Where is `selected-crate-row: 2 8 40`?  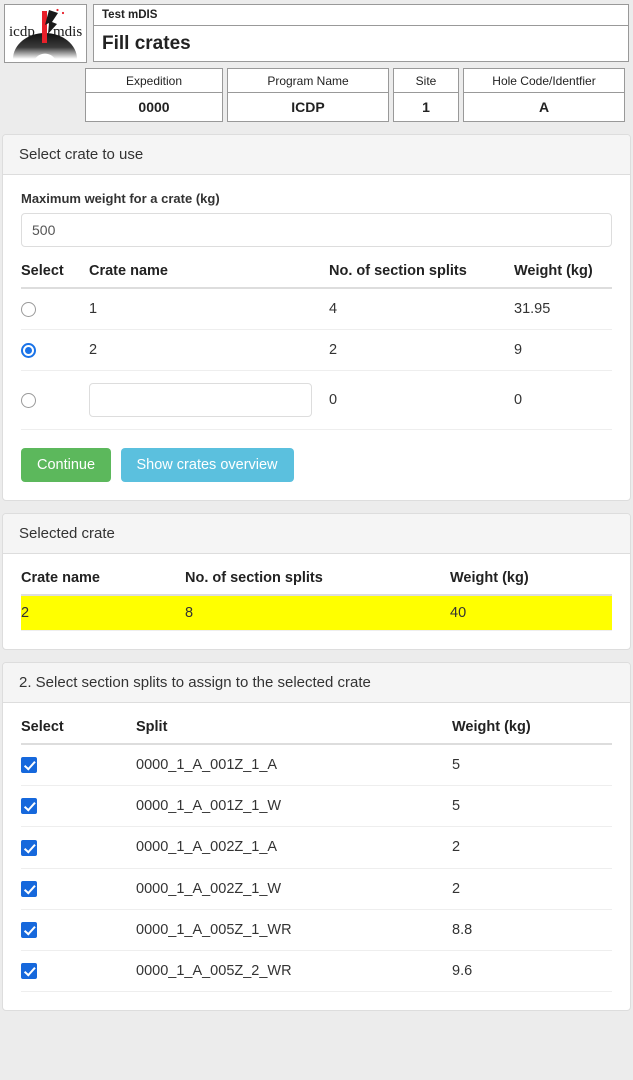
selected-crate-row: 2 8 40 is located at coordinates (316, 613).